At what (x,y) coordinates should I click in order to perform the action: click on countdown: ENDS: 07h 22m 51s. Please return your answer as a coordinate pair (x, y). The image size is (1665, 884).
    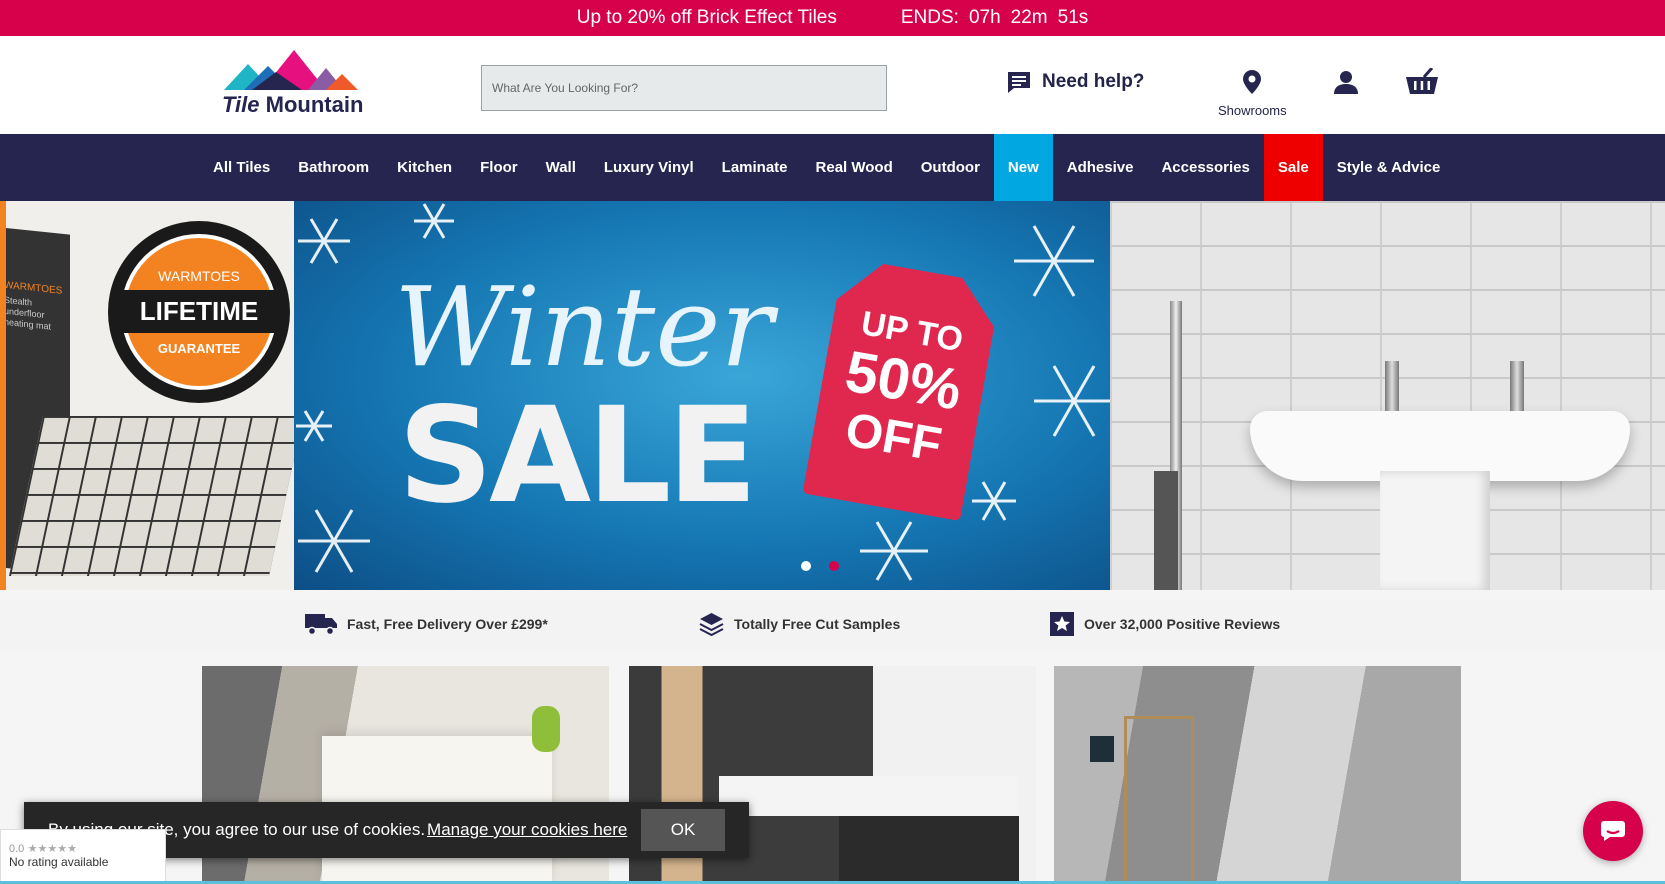
    Looking at the image, I should click on (994, 18).